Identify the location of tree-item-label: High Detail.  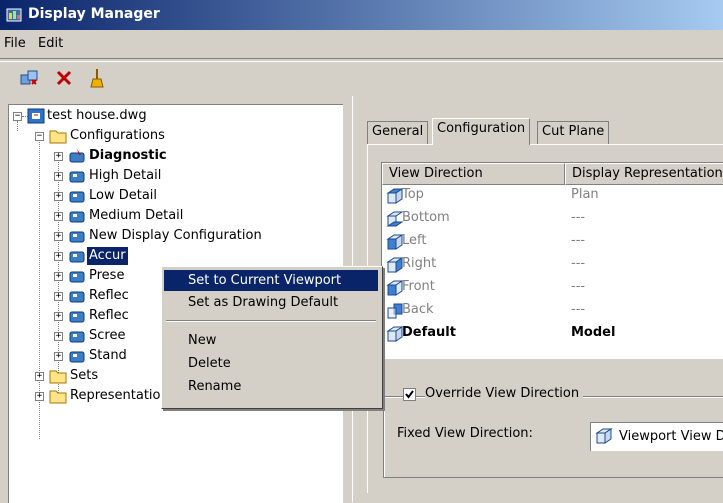
(125, 175).